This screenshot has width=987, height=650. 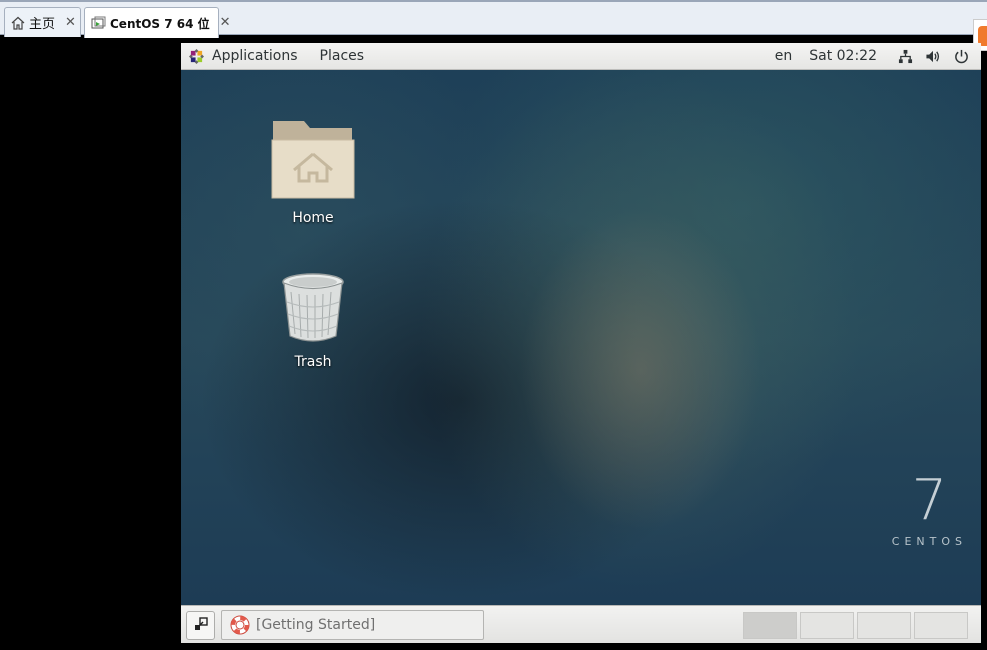 I want to click on workspace-switcher, so click(x=854, y=625).